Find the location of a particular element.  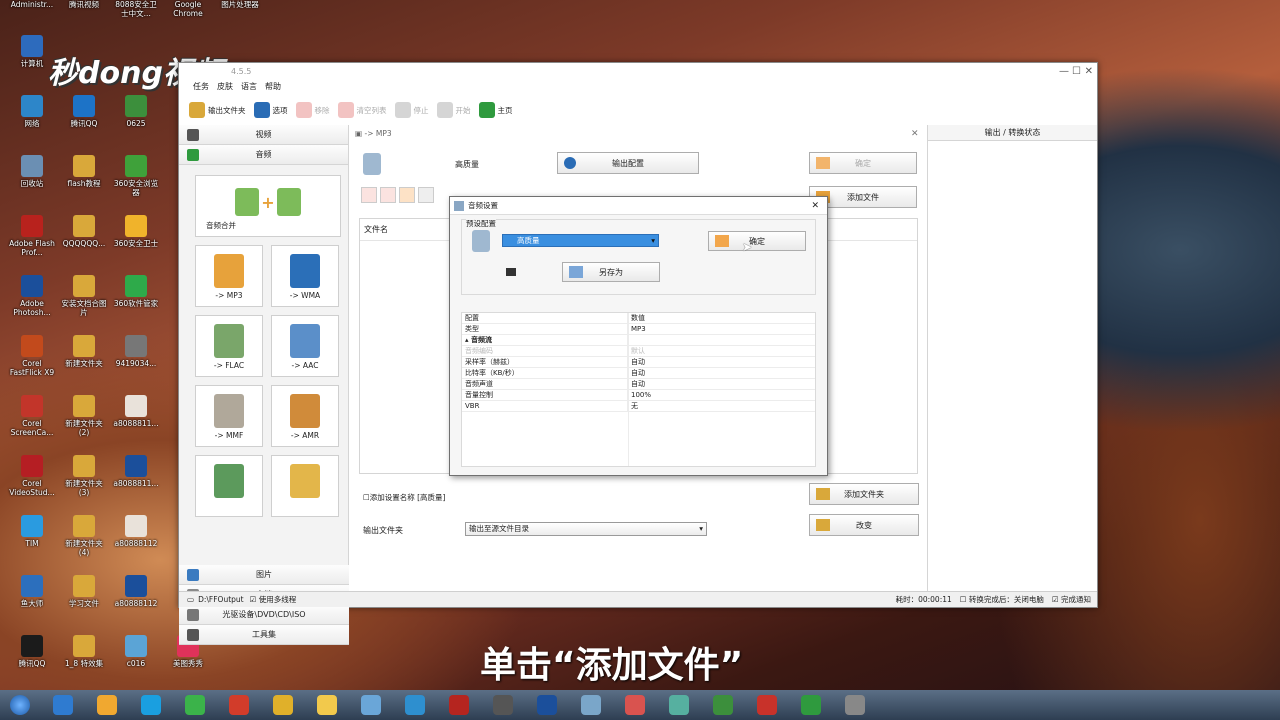

format-tile: -> WMA is located at coordinates (305, 276).